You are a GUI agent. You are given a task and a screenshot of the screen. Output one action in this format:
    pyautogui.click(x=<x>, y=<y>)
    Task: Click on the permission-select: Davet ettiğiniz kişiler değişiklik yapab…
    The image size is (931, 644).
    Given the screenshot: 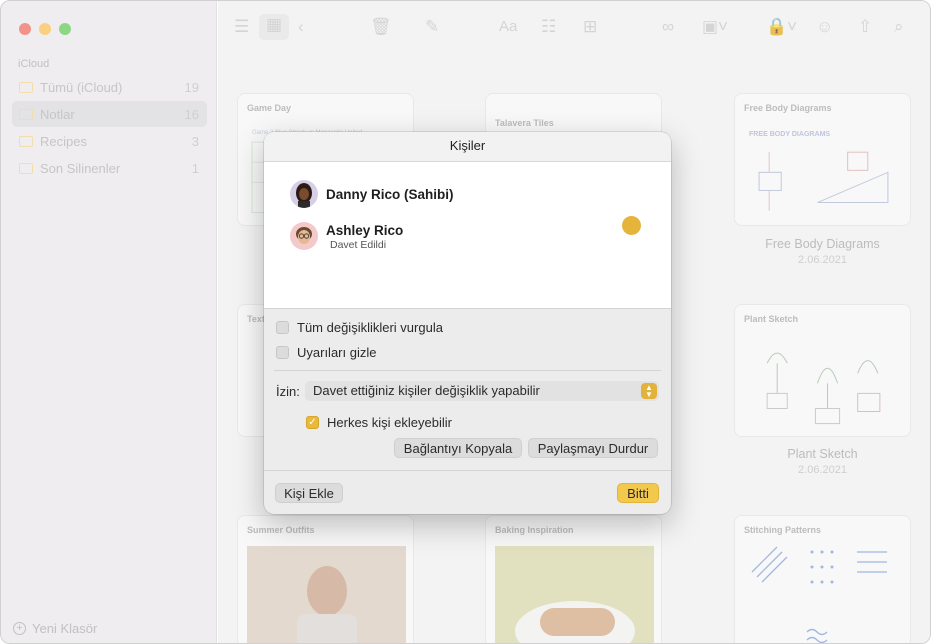 What is the action you would take?
    pyautogui.click(x=482, y=391)
    